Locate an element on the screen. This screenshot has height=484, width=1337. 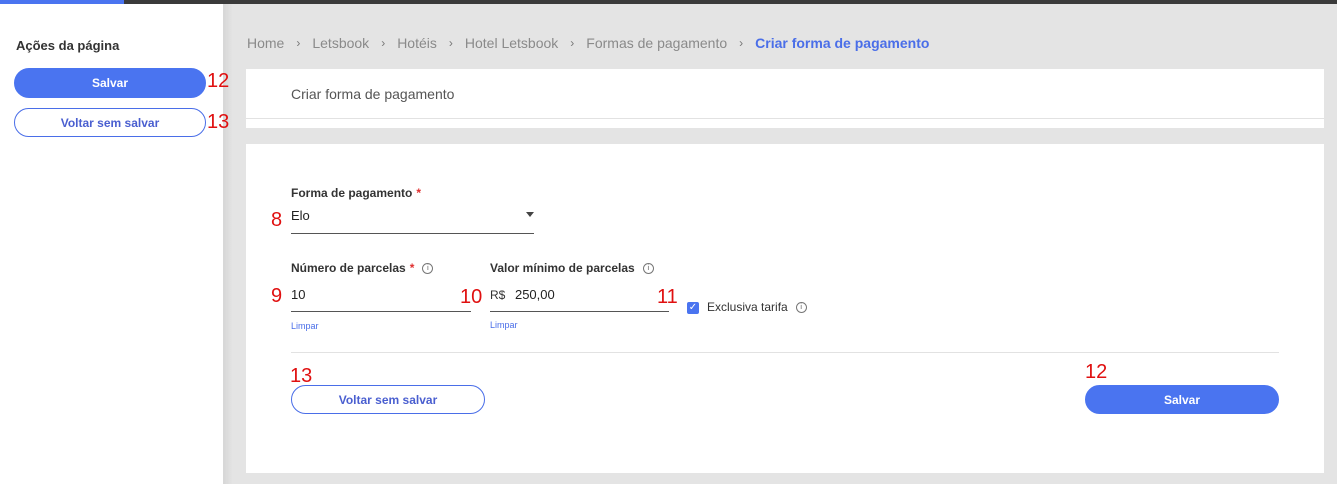
save-button: Salvar is located at coordinates (1182, 399).